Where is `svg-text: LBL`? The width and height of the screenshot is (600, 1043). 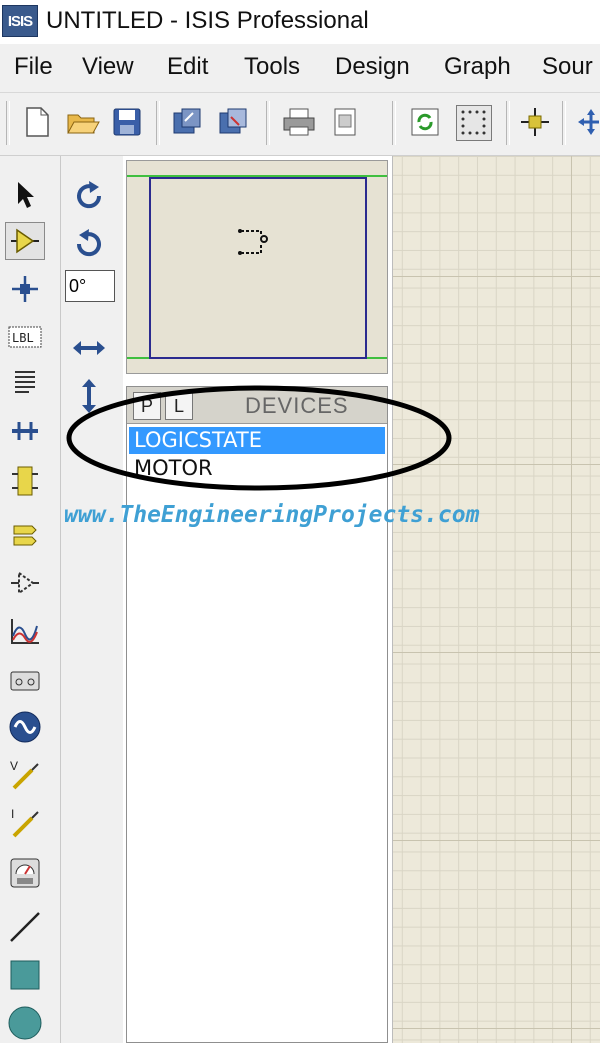
svg-text: LBL is located at coordinates (23, 338).